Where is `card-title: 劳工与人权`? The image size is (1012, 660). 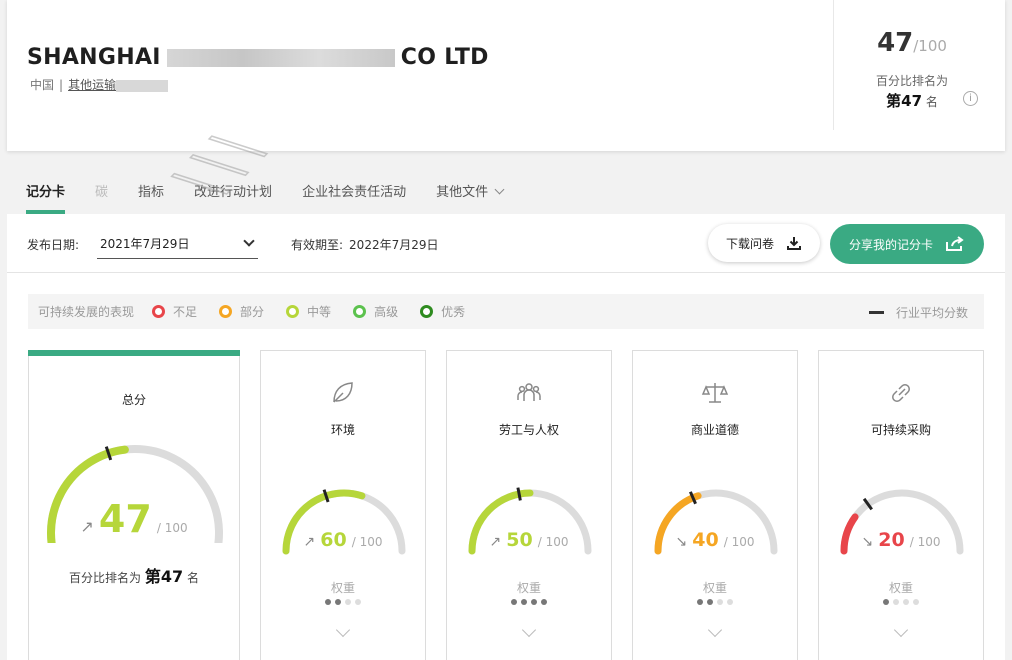
card-title: 劳工与人权 is located at coordinates (528, 430).